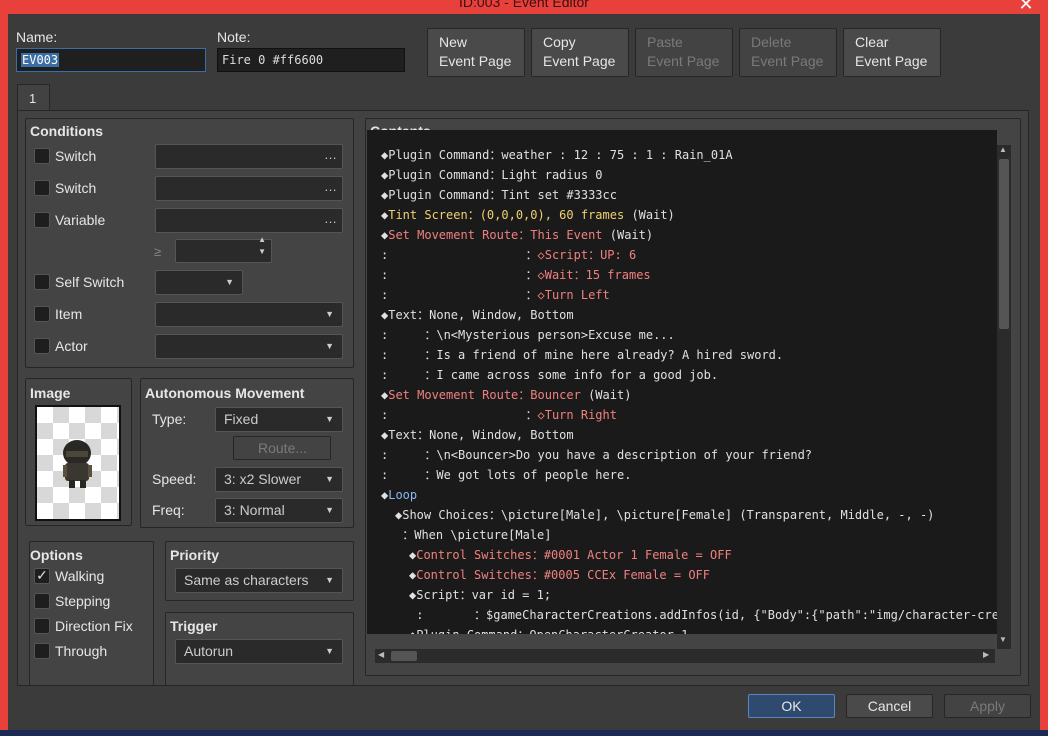  I want to click on command-text: ◆Plugin Command：Tint set #3333cc, so click(499, 195).